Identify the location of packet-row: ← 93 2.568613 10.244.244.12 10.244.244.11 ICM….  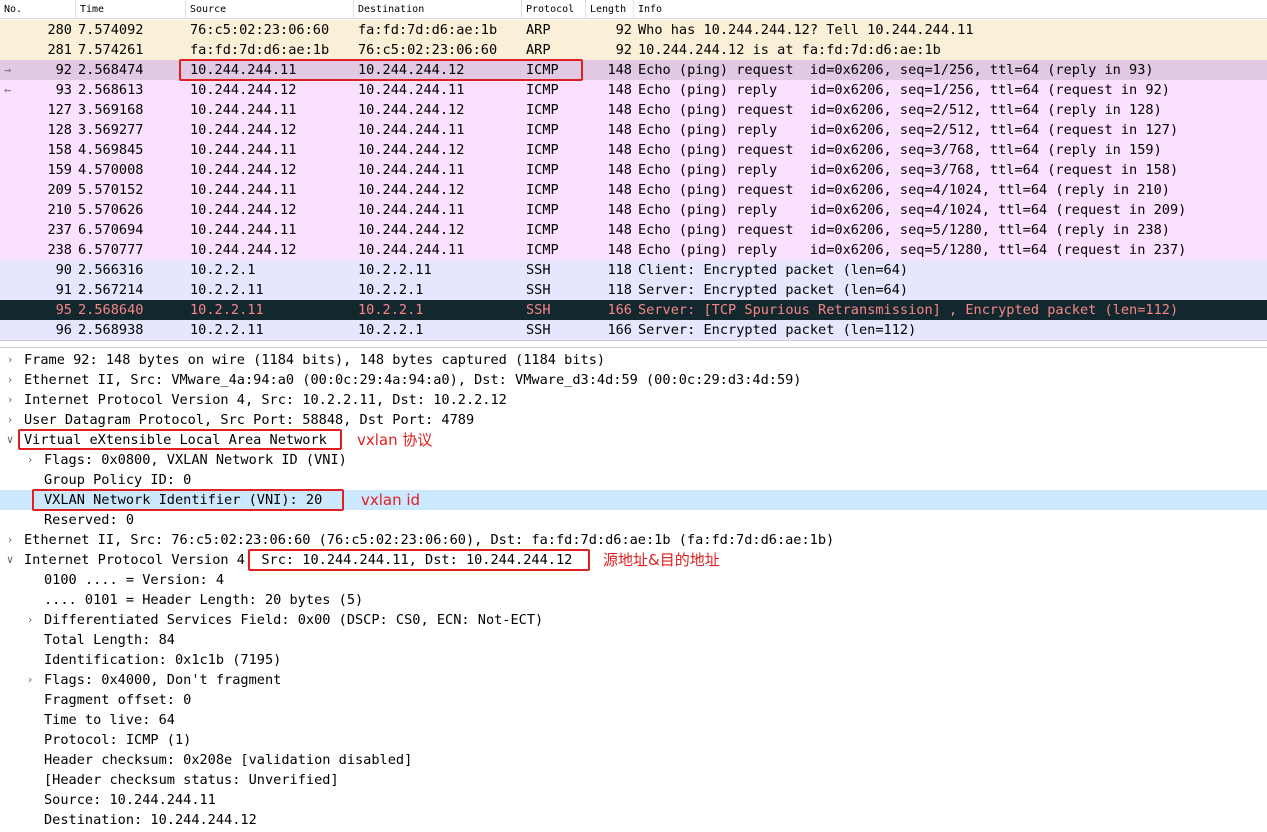
(633, 90).